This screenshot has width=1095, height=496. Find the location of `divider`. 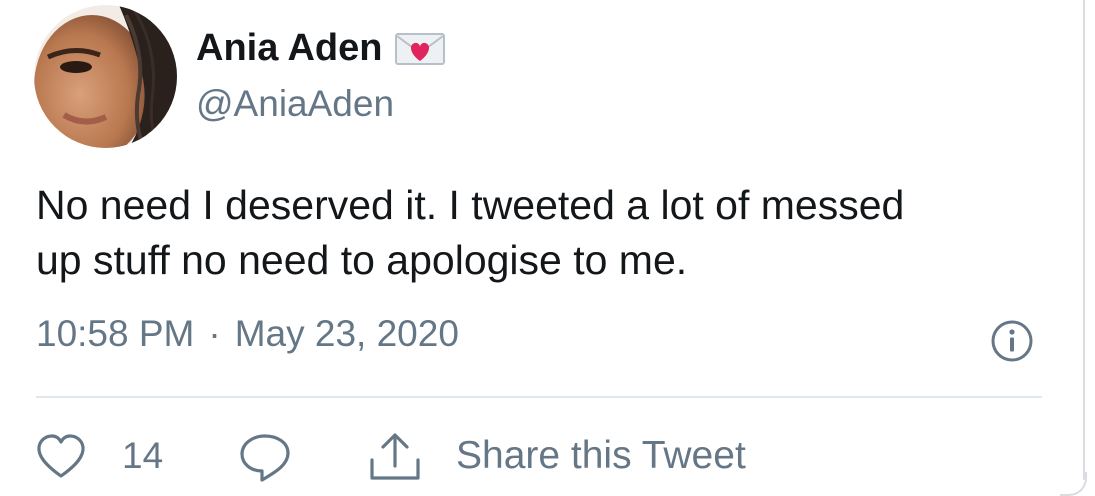

divider is located at coordinates (539, 397).